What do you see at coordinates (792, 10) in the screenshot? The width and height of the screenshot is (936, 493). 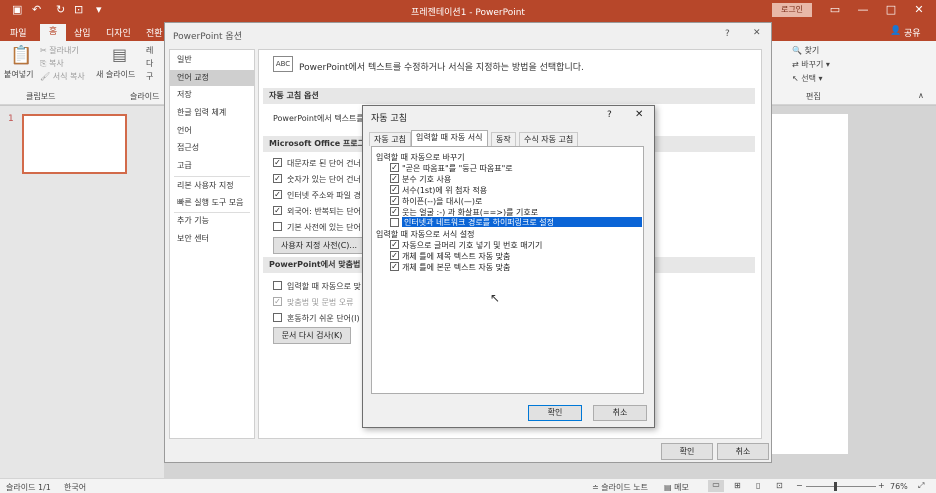 I see `login-button: 로그인` at bounding box center [792, 10].